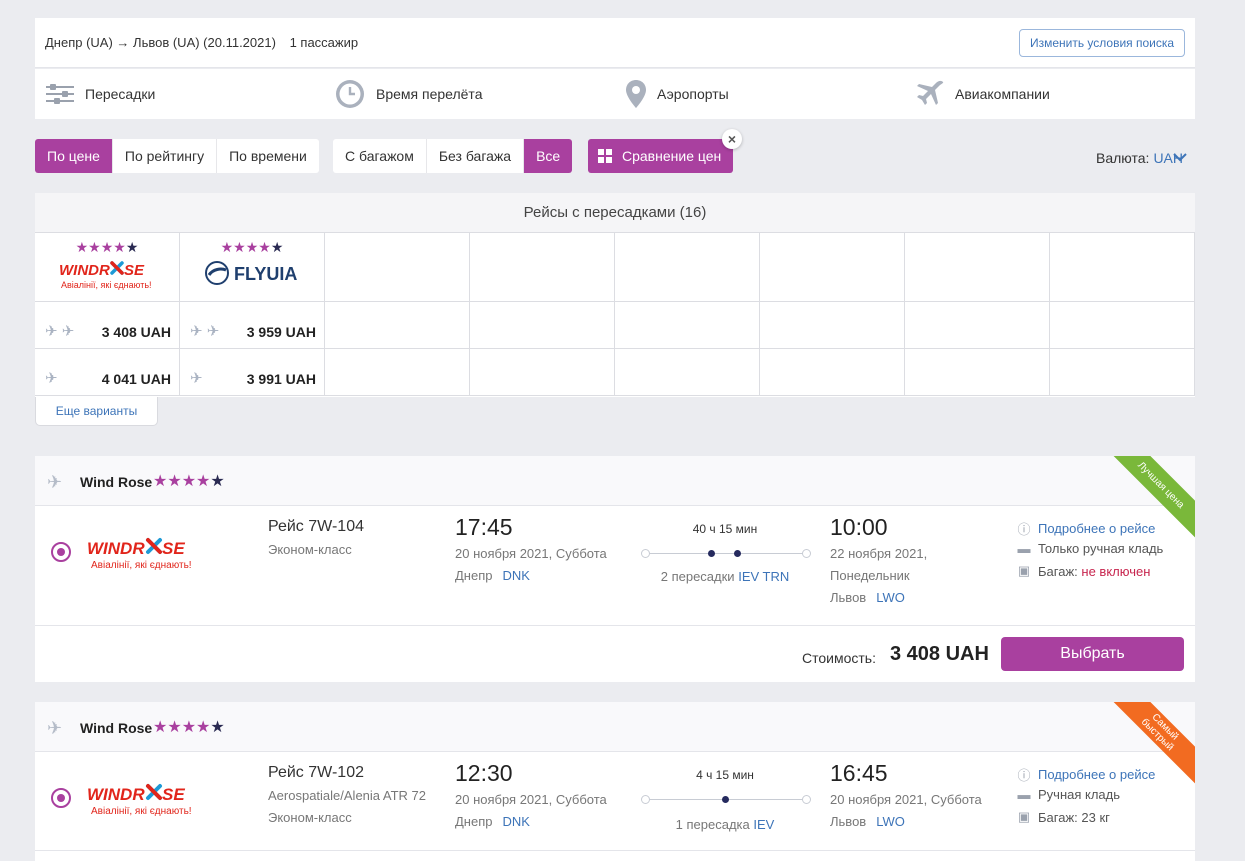 The height and width of the screenshot is (861, 1245). Describe the element at coordinates (1024, 548) in the screenshot. I see `bag-icon: ▬` at that location.